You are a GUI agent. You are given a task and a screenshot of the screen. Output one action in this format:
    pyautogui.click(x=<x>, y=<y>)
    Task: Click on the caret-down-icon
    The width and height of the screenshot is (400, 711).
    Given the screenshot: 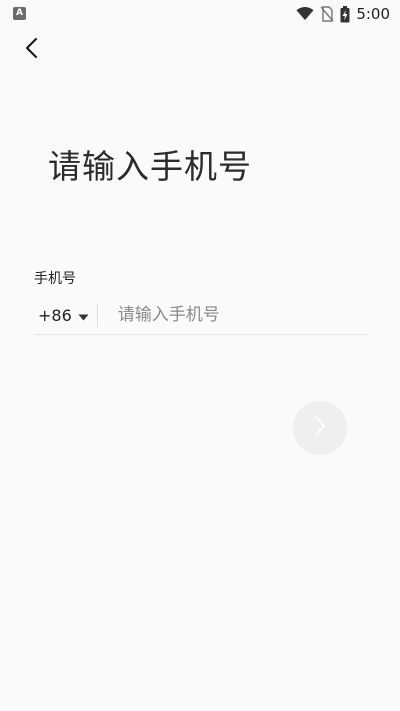 What is the action you would take?
    pyautogui.click(x=83, y=315)
    